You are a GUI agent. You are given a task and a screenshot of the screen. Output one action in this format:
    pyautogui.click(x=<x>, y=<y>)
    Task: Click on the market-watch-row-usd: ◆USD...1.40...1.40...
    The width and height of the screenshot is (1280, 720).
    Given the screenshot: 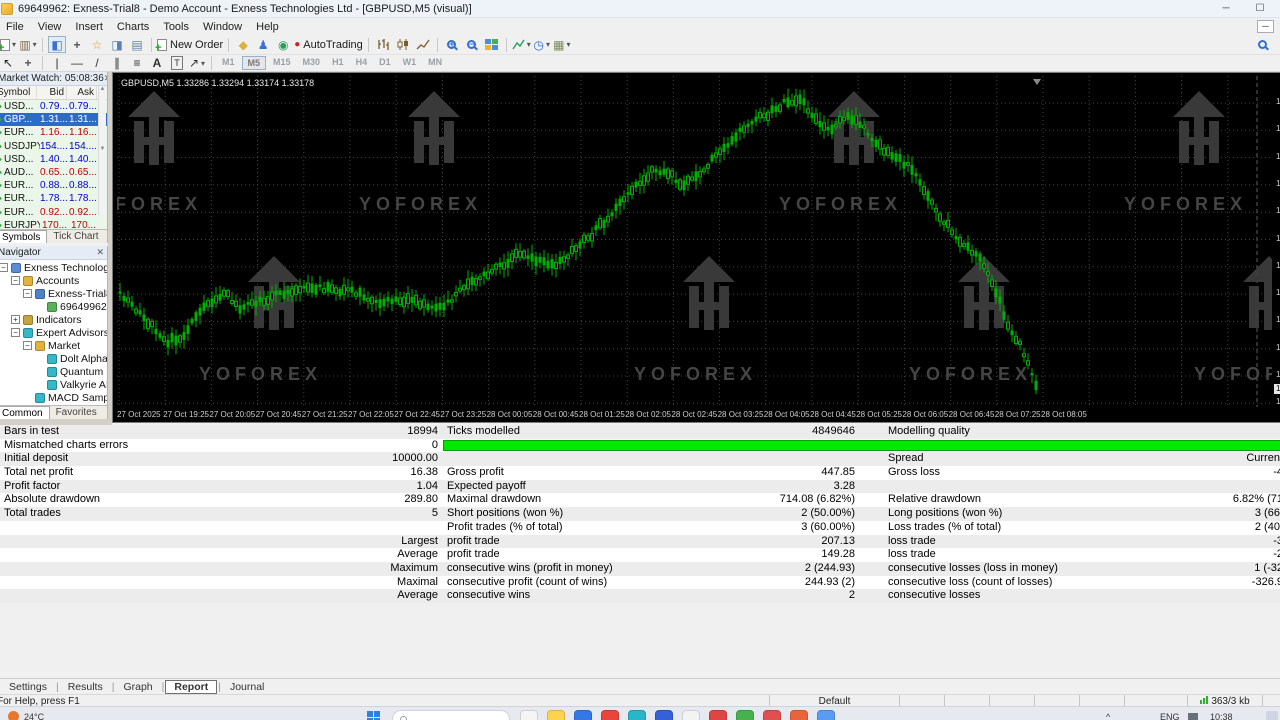 What is the action you would take?
    pyautogui.click(x=53, y=159)
    